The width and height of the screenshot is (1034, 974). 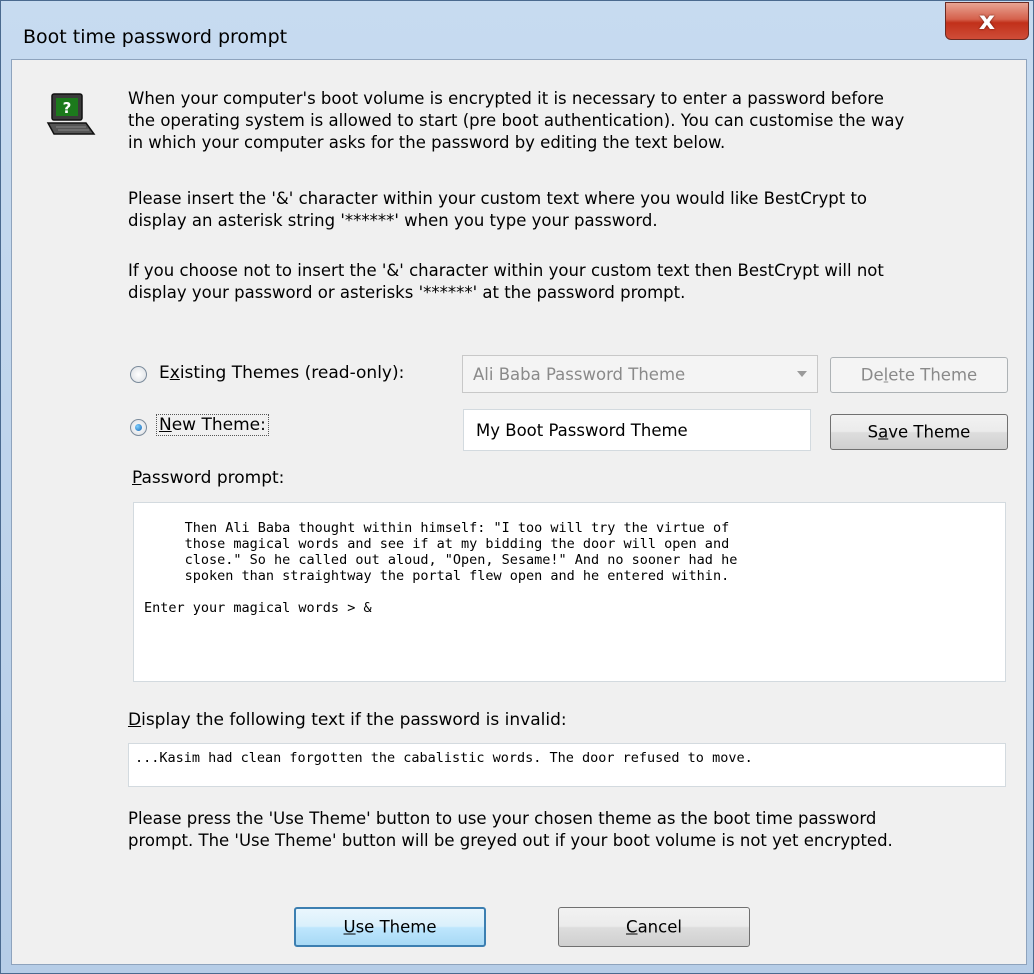 I want to click on close-icon: x, so click(x=987, y=20).